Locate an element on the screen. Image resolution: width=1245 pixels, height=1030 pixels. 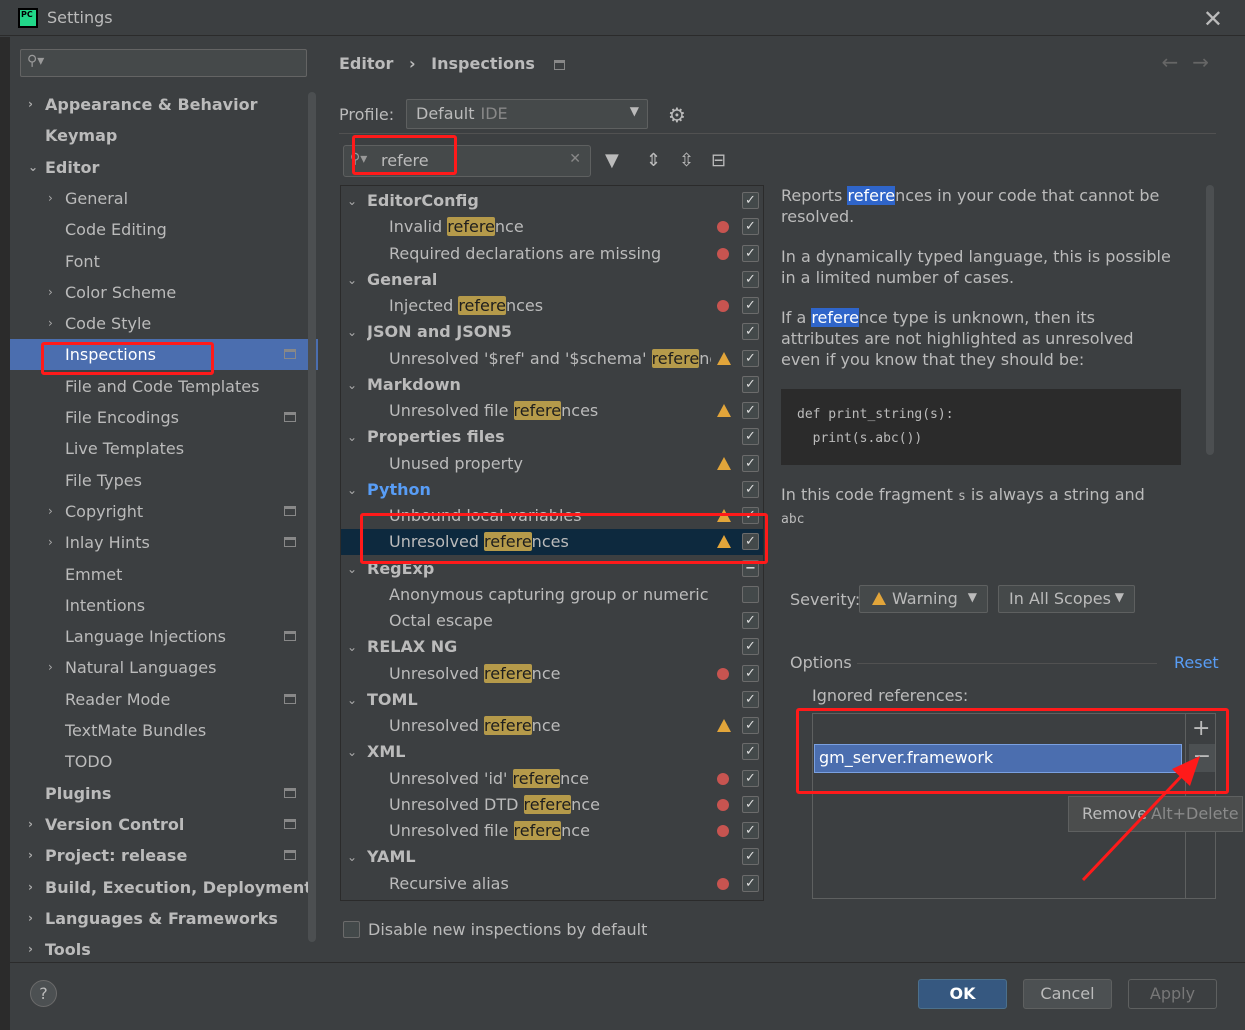
sidebar-item-code-editing: Code Editing is located at coordinates (164, 229).